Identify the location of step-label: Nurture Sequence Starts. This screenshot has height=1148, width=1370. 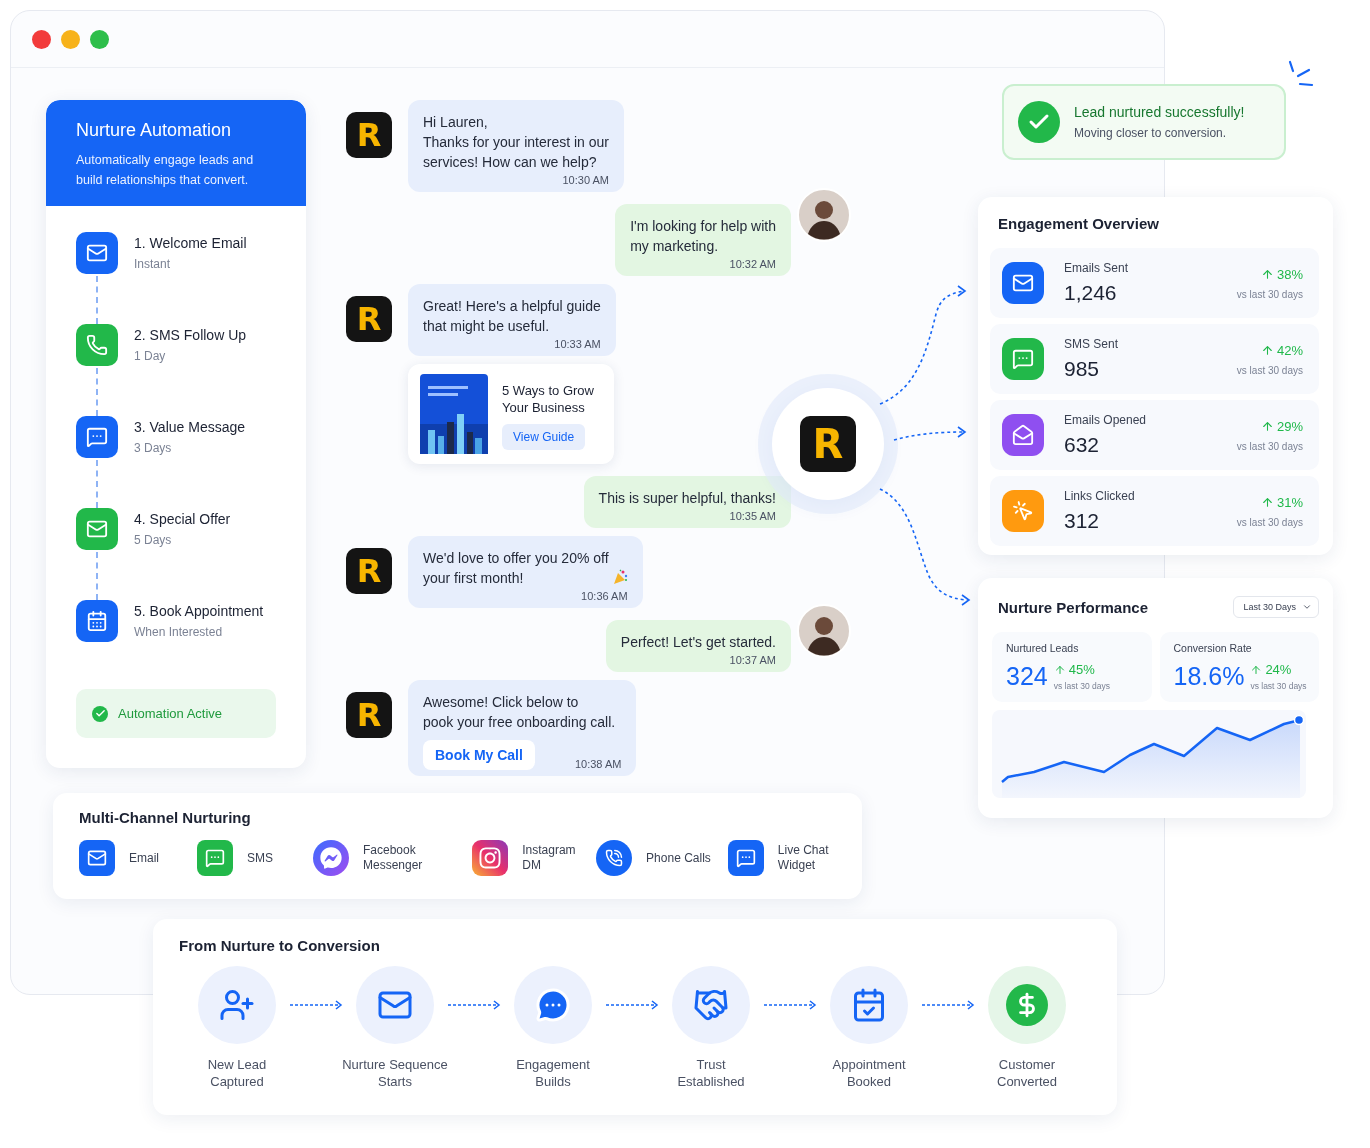
(395, 1073).